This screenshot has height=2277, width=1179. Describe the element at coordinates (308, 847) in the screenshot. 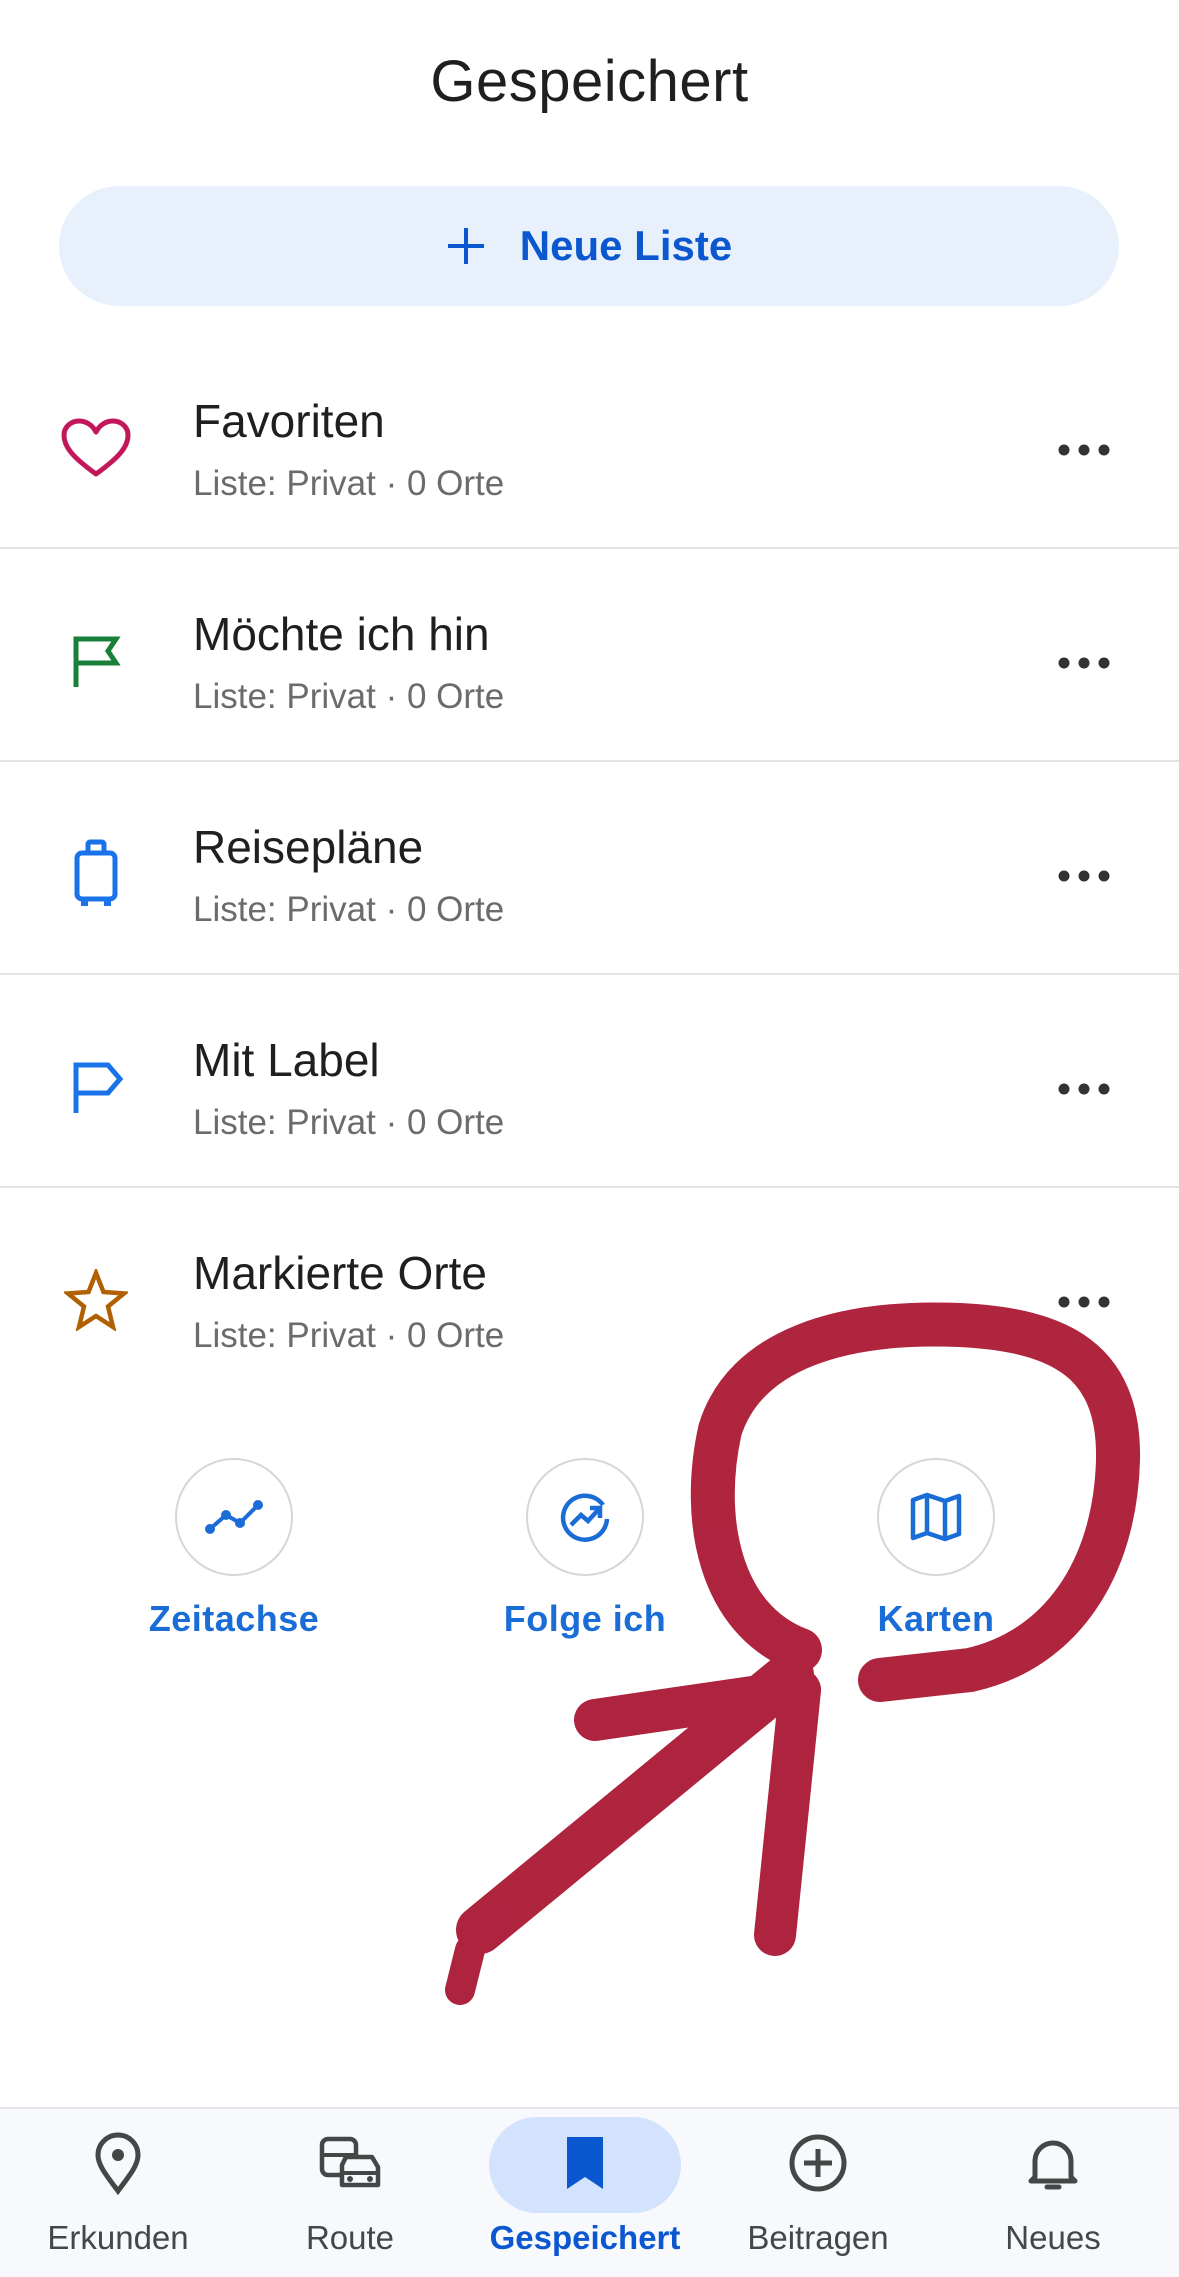

I see `list-title: Reisepläne` at that location.